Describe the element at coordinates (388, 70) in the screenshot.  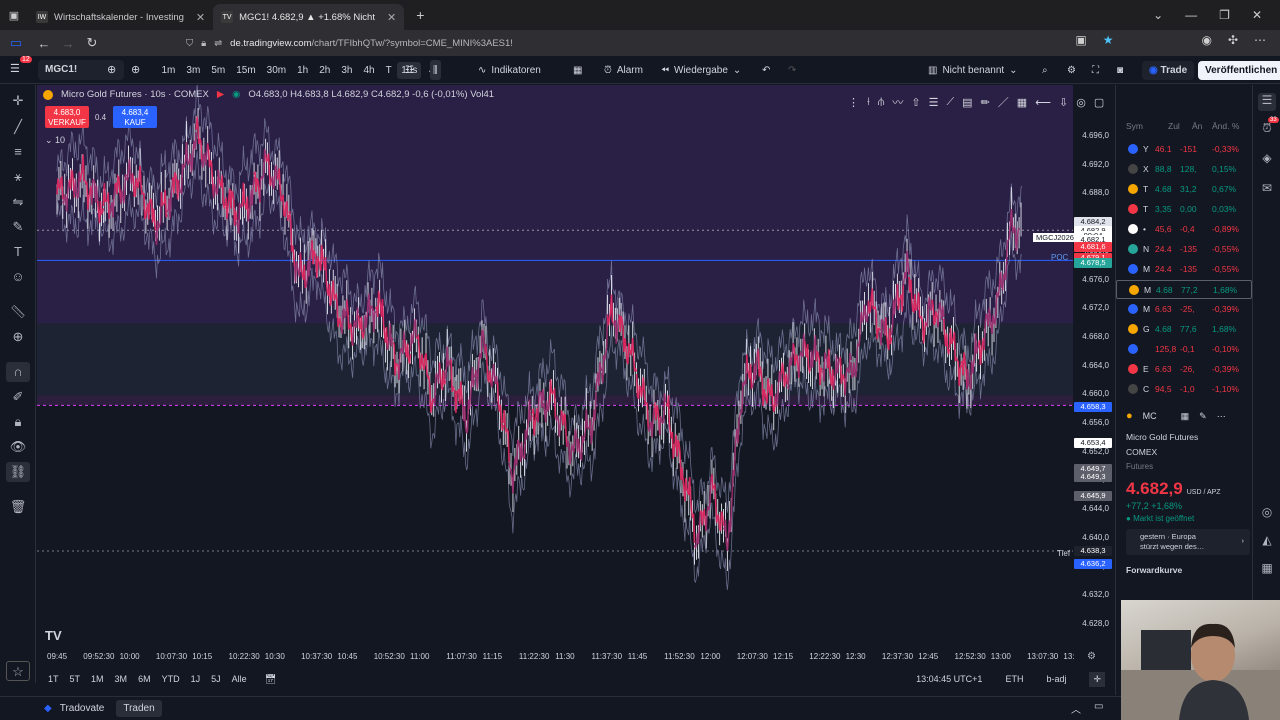
I see `interval-T: T` at that location.